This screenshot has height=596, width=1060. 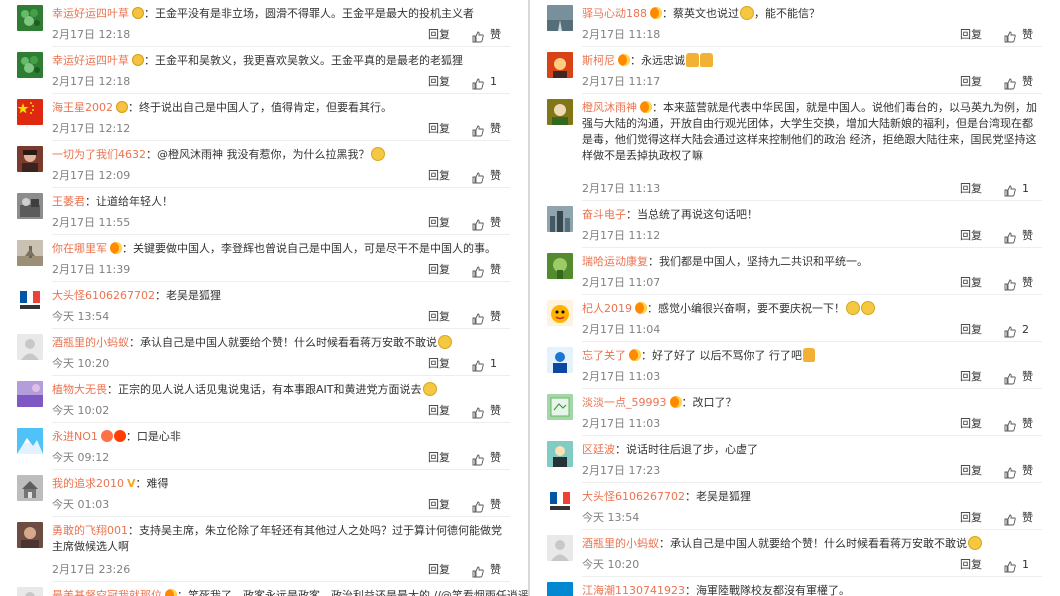 What do you see at coordinates (281, 505) in the screenshot?
I see `comment-meta: 今天 01:03 回复 赞` at bounding box center [281, 505].